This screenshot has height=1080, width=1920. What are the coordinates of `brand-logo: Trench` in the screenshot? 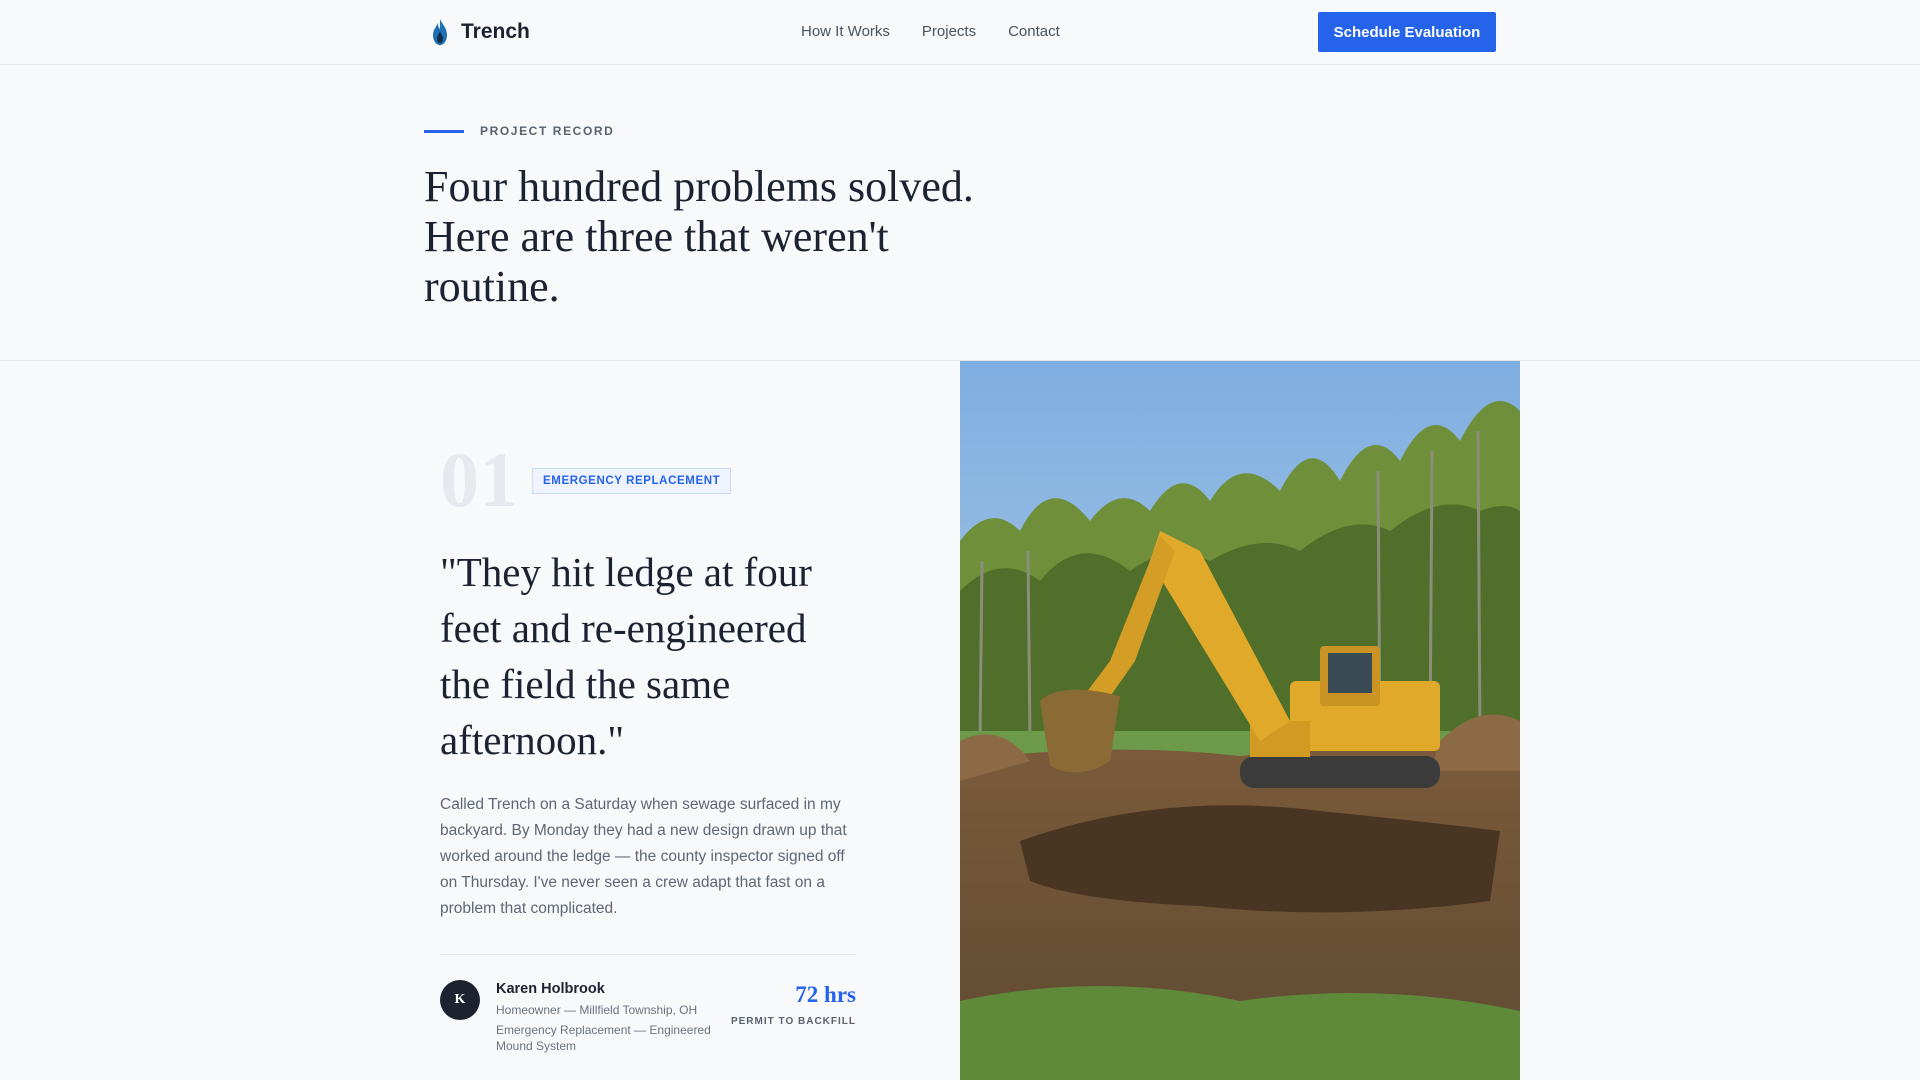 It's located at (480, 32).